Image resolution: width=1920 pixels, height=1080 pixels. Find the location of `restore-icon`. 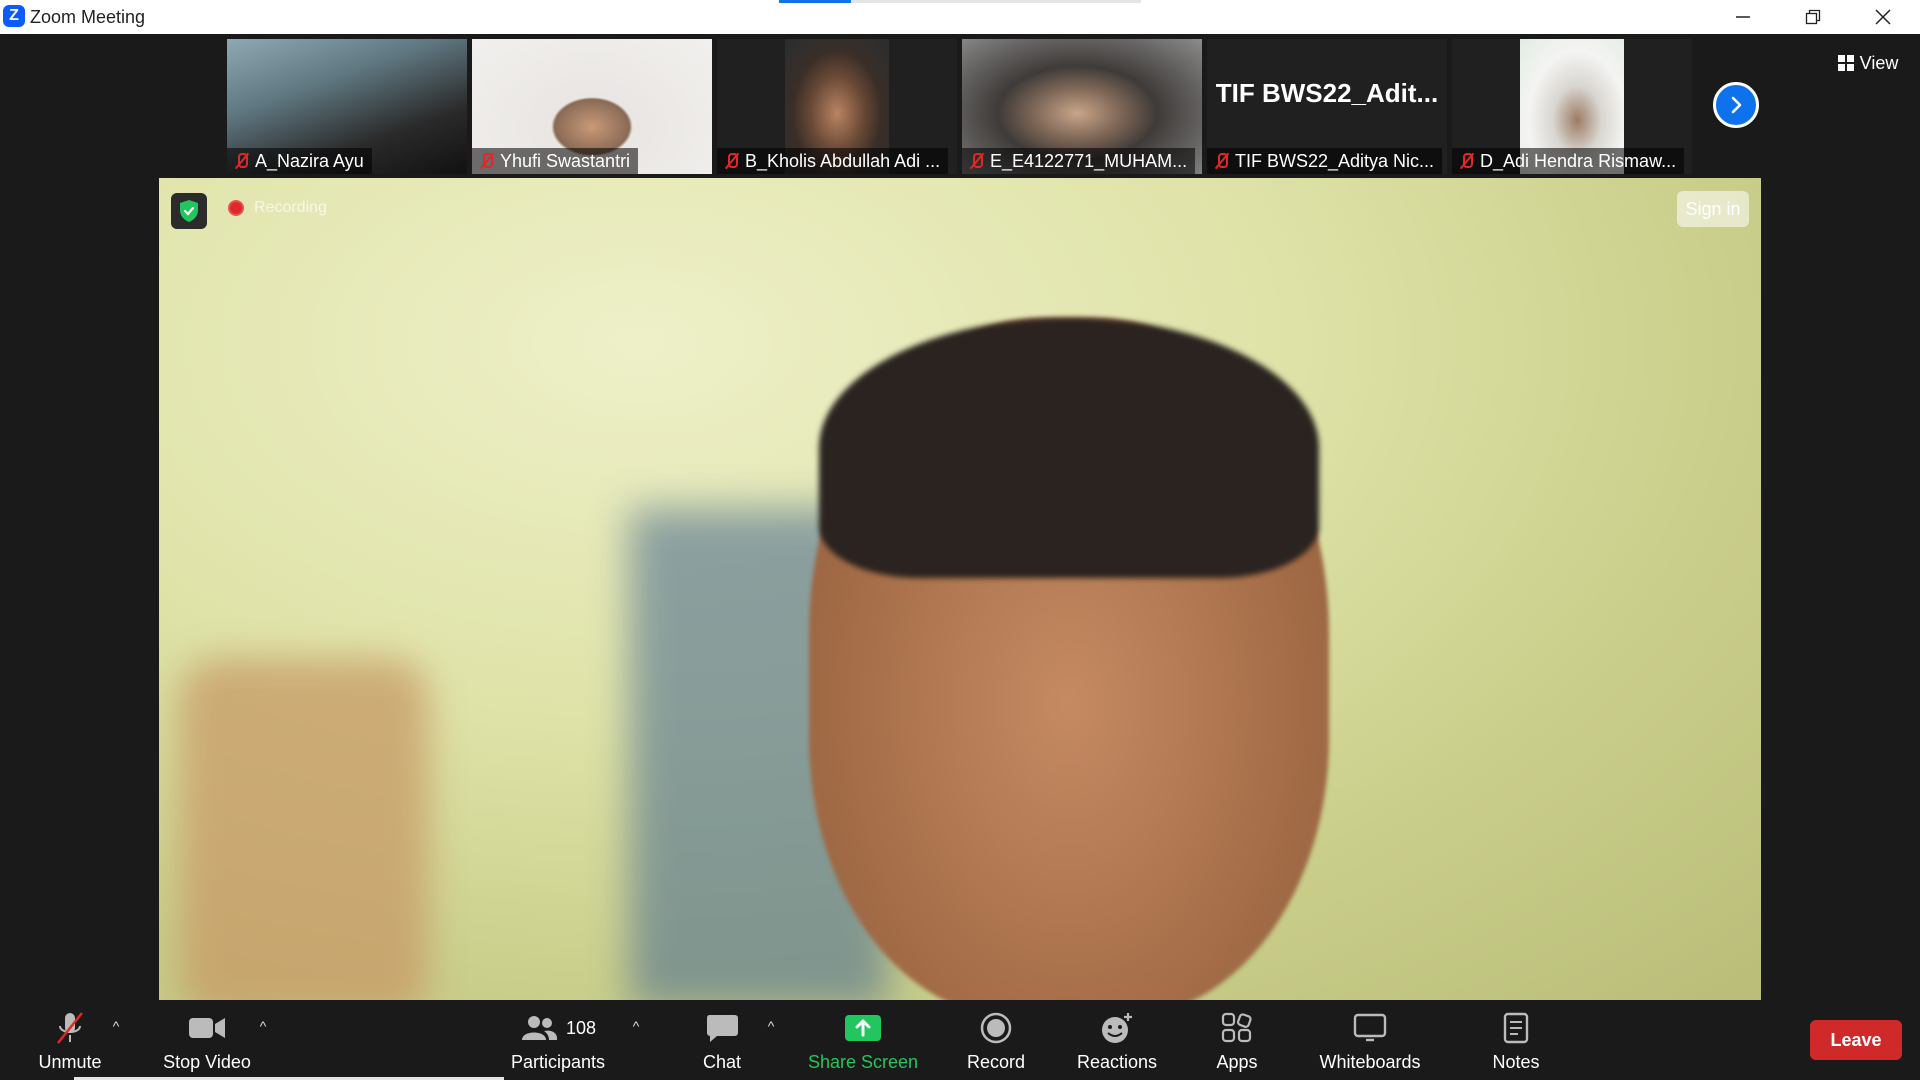

restore-icon is located at coordinates (1813, 17).